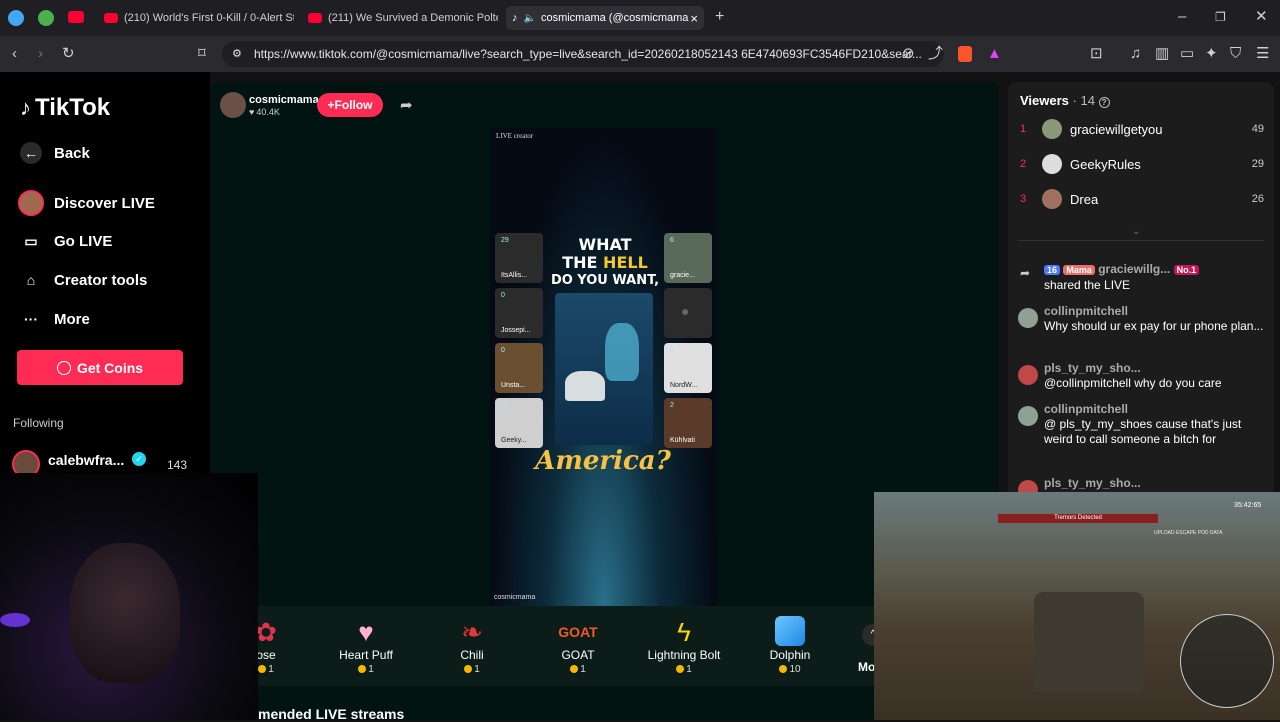  I want to click on bookmark-icon: ⌑, so click(202, 54).